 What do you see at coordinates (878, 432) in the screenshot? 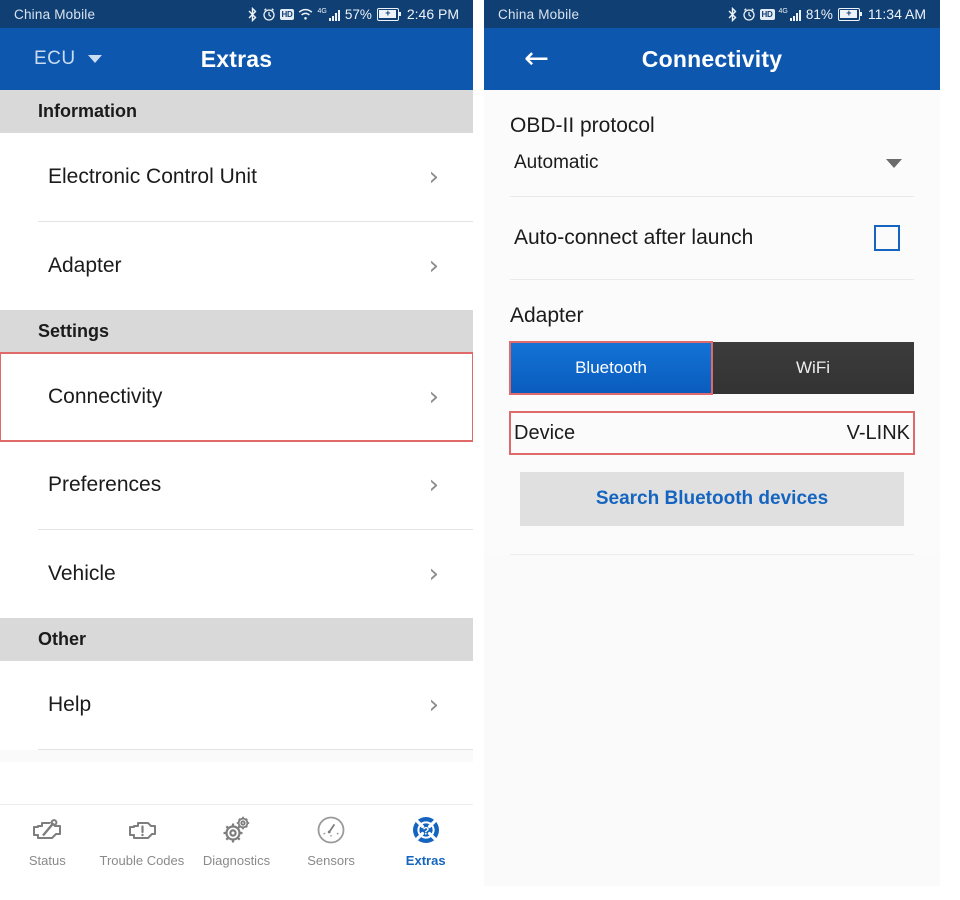
I see `device-value: V-LINK` at bounding box center [878, 432].